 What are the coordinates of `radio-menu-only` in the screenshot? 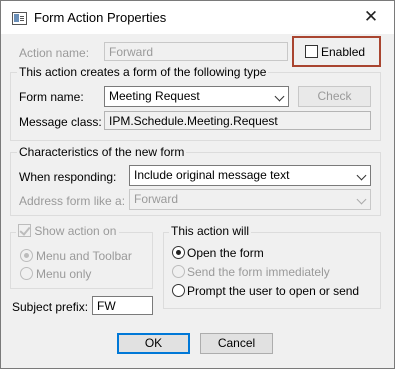 It's located at (26, 273).